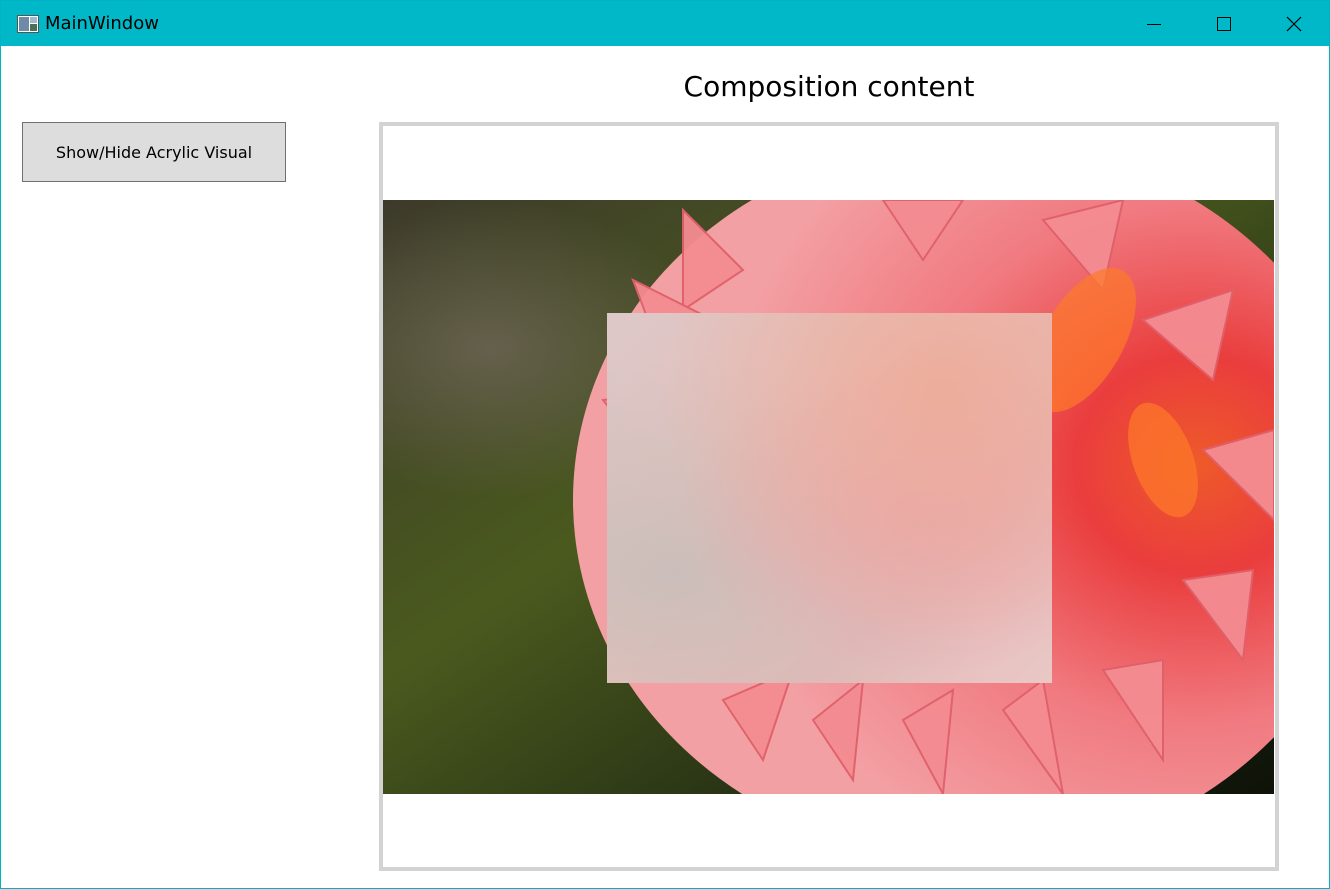  I want to click on minimize-icon, so click(1154, 24).